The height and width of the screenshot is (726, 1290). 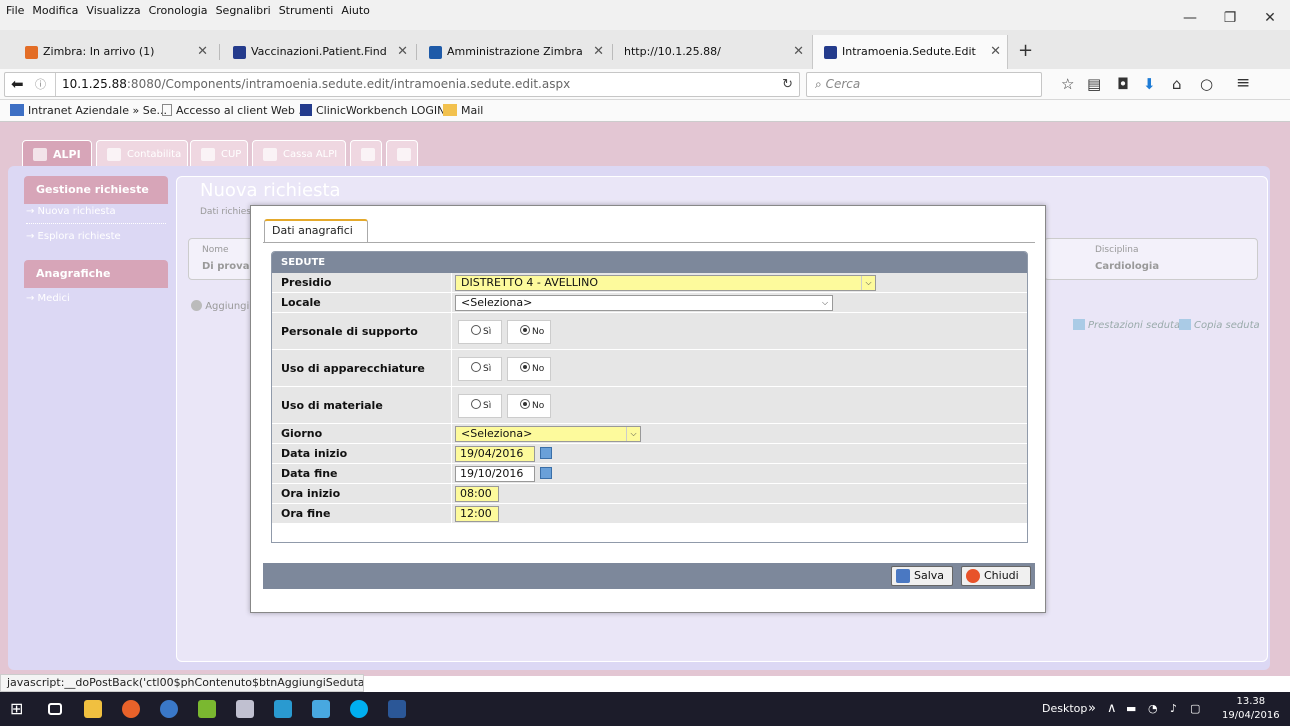 What do you see at coordinates (397, 709) in the screenshot?
I see `word-icon` at bounding box center [397, 709].